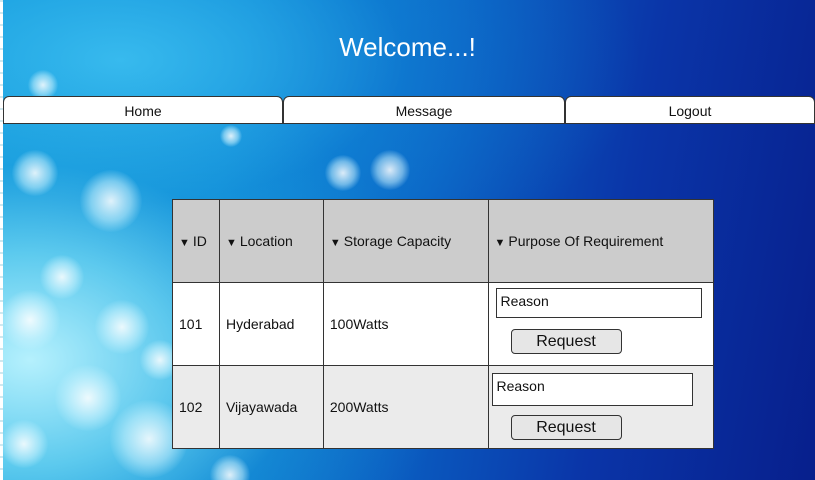 The image size is (815, 480). Describe the element at coordinates (397, 241) in the screenshot. I see `column-header-label: Storage Capacity` at that location.